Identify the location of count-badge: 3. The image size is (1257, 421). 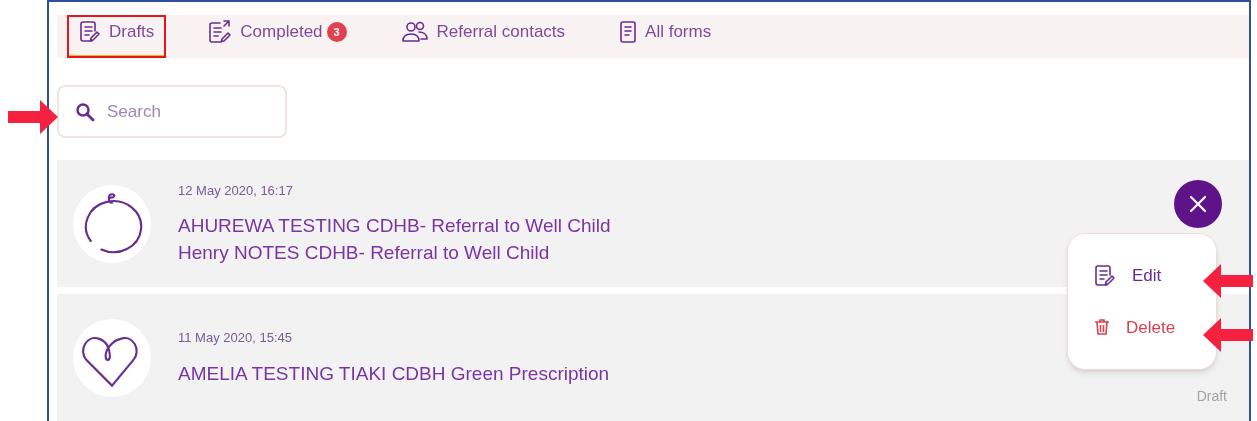
(336, 32).